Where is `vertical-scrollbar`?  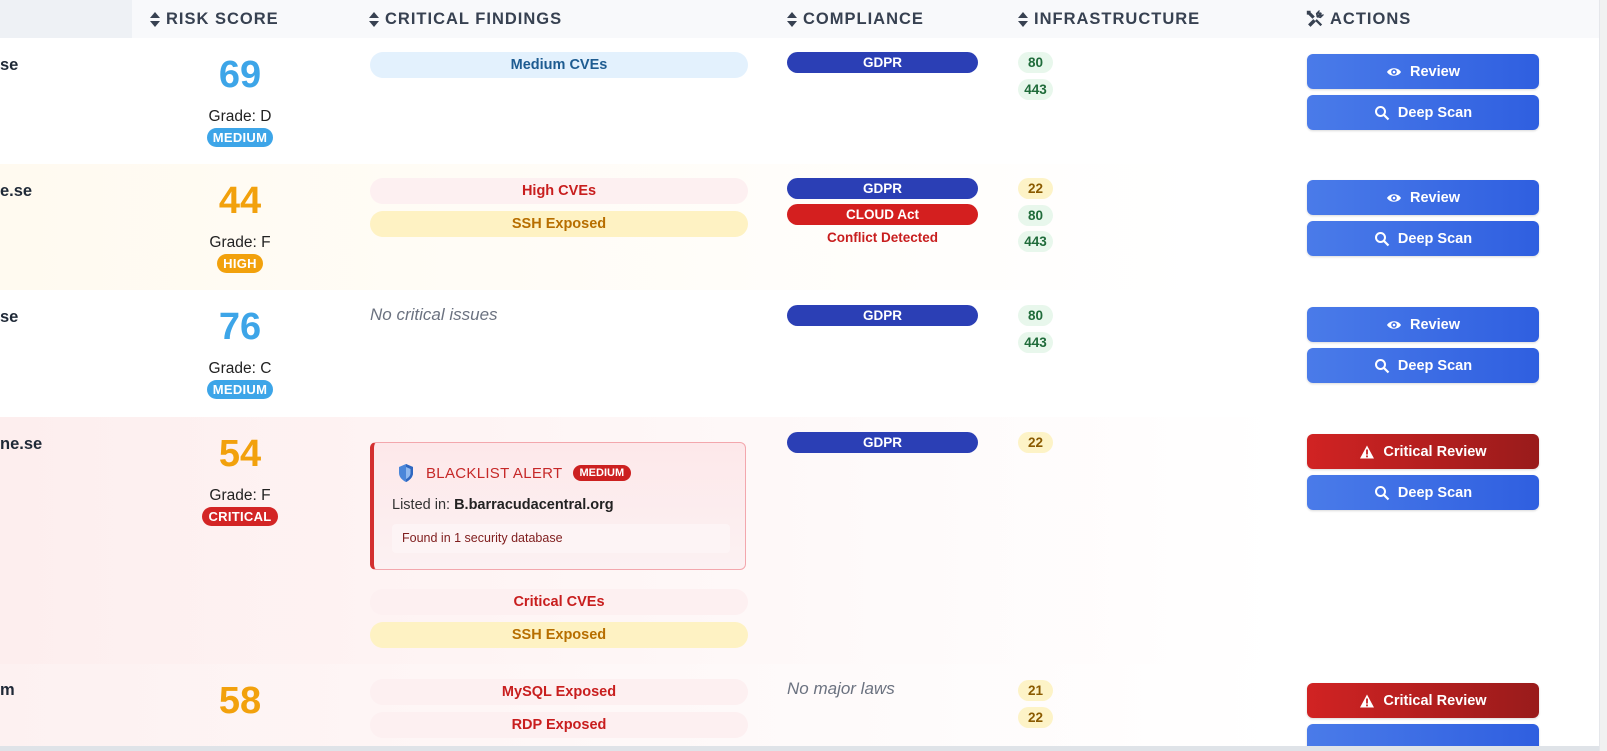
vertical-scrollbar is located at coordinates (1603, 375).